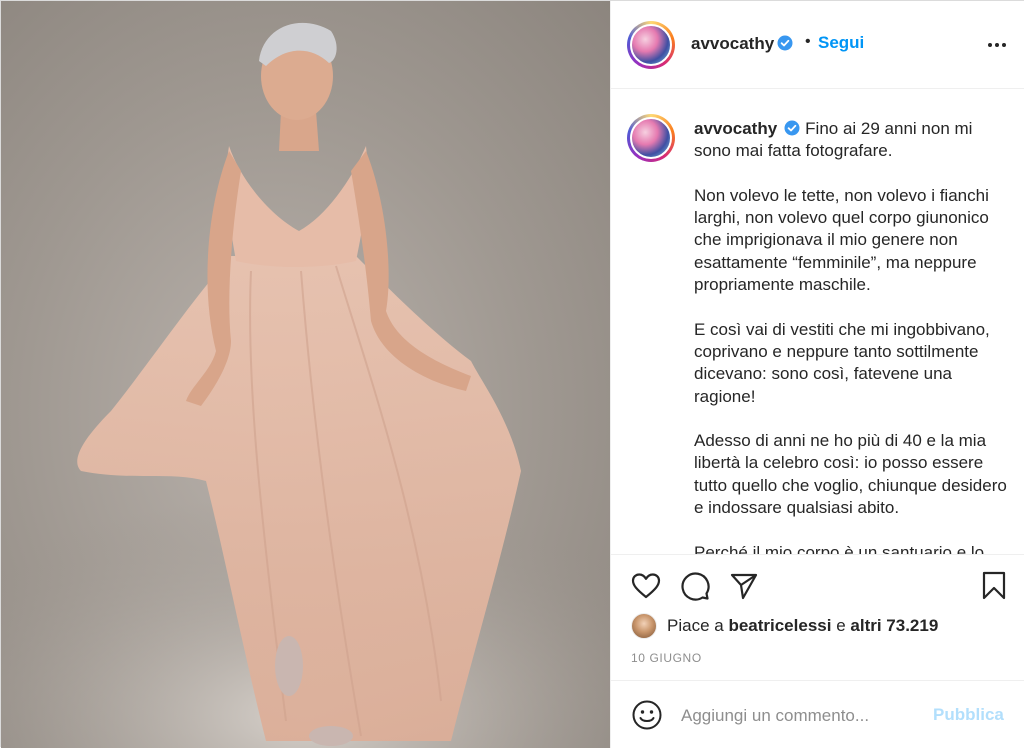  What do you see at coordinates (647, 715) in the screenshot?
I see `emoji-icon` at bounding box center [647, 715].